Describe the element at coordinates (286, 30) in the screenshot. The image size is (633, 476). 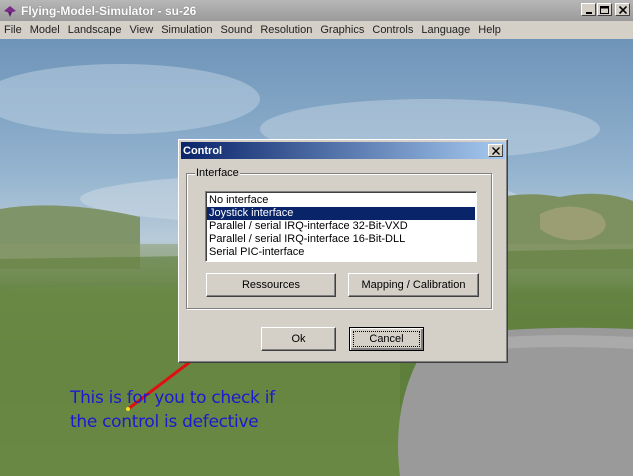
I see `menu-resolution: Resolution` at that location.